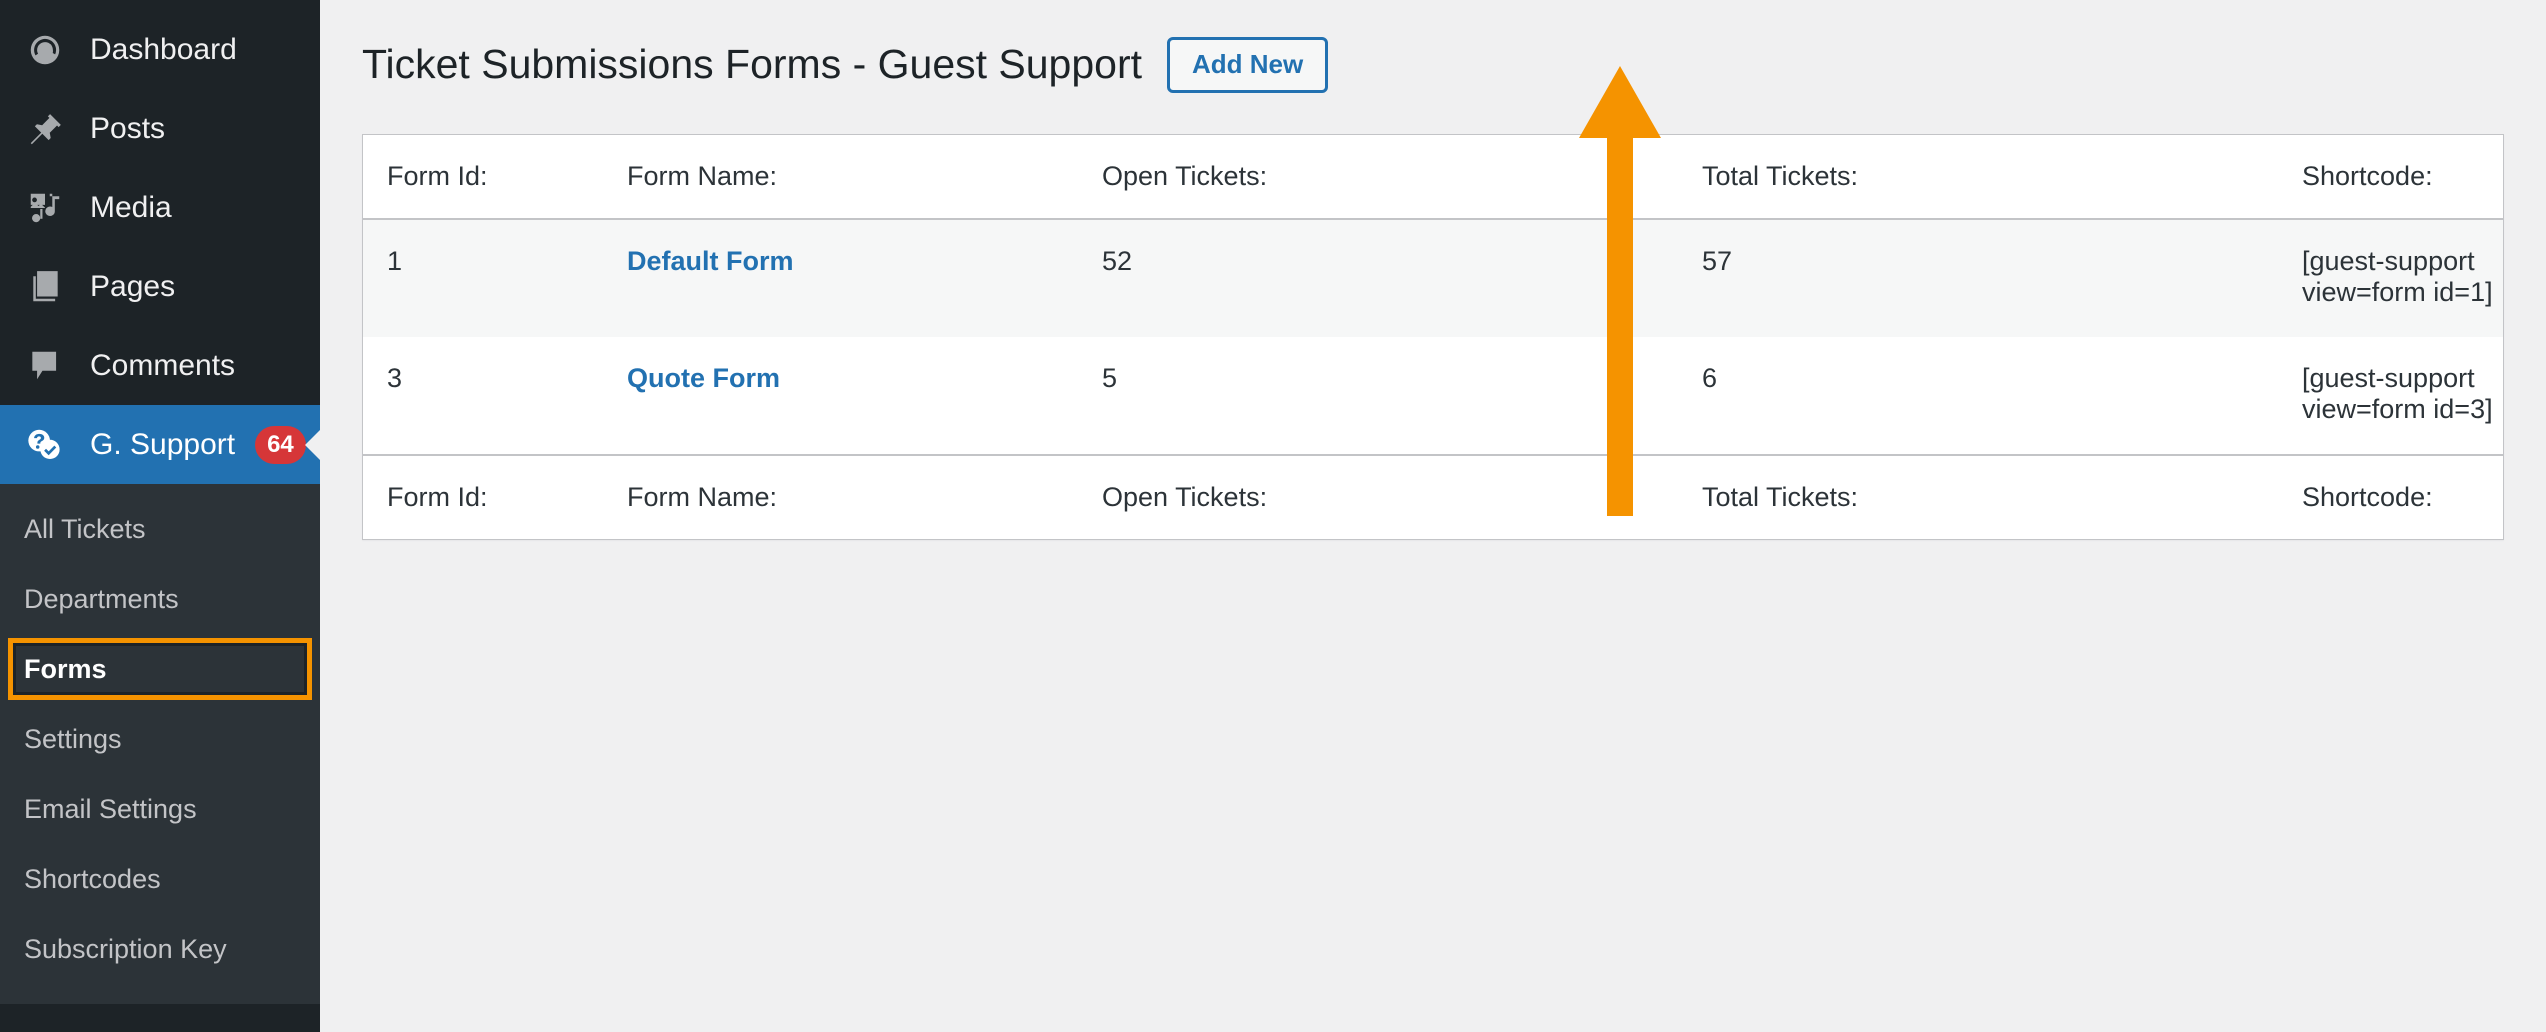  What do you see at coordinates (101, 598) in the screenshot?
I see `submenu-item-label: Departments` at bounding box center [101, 598].